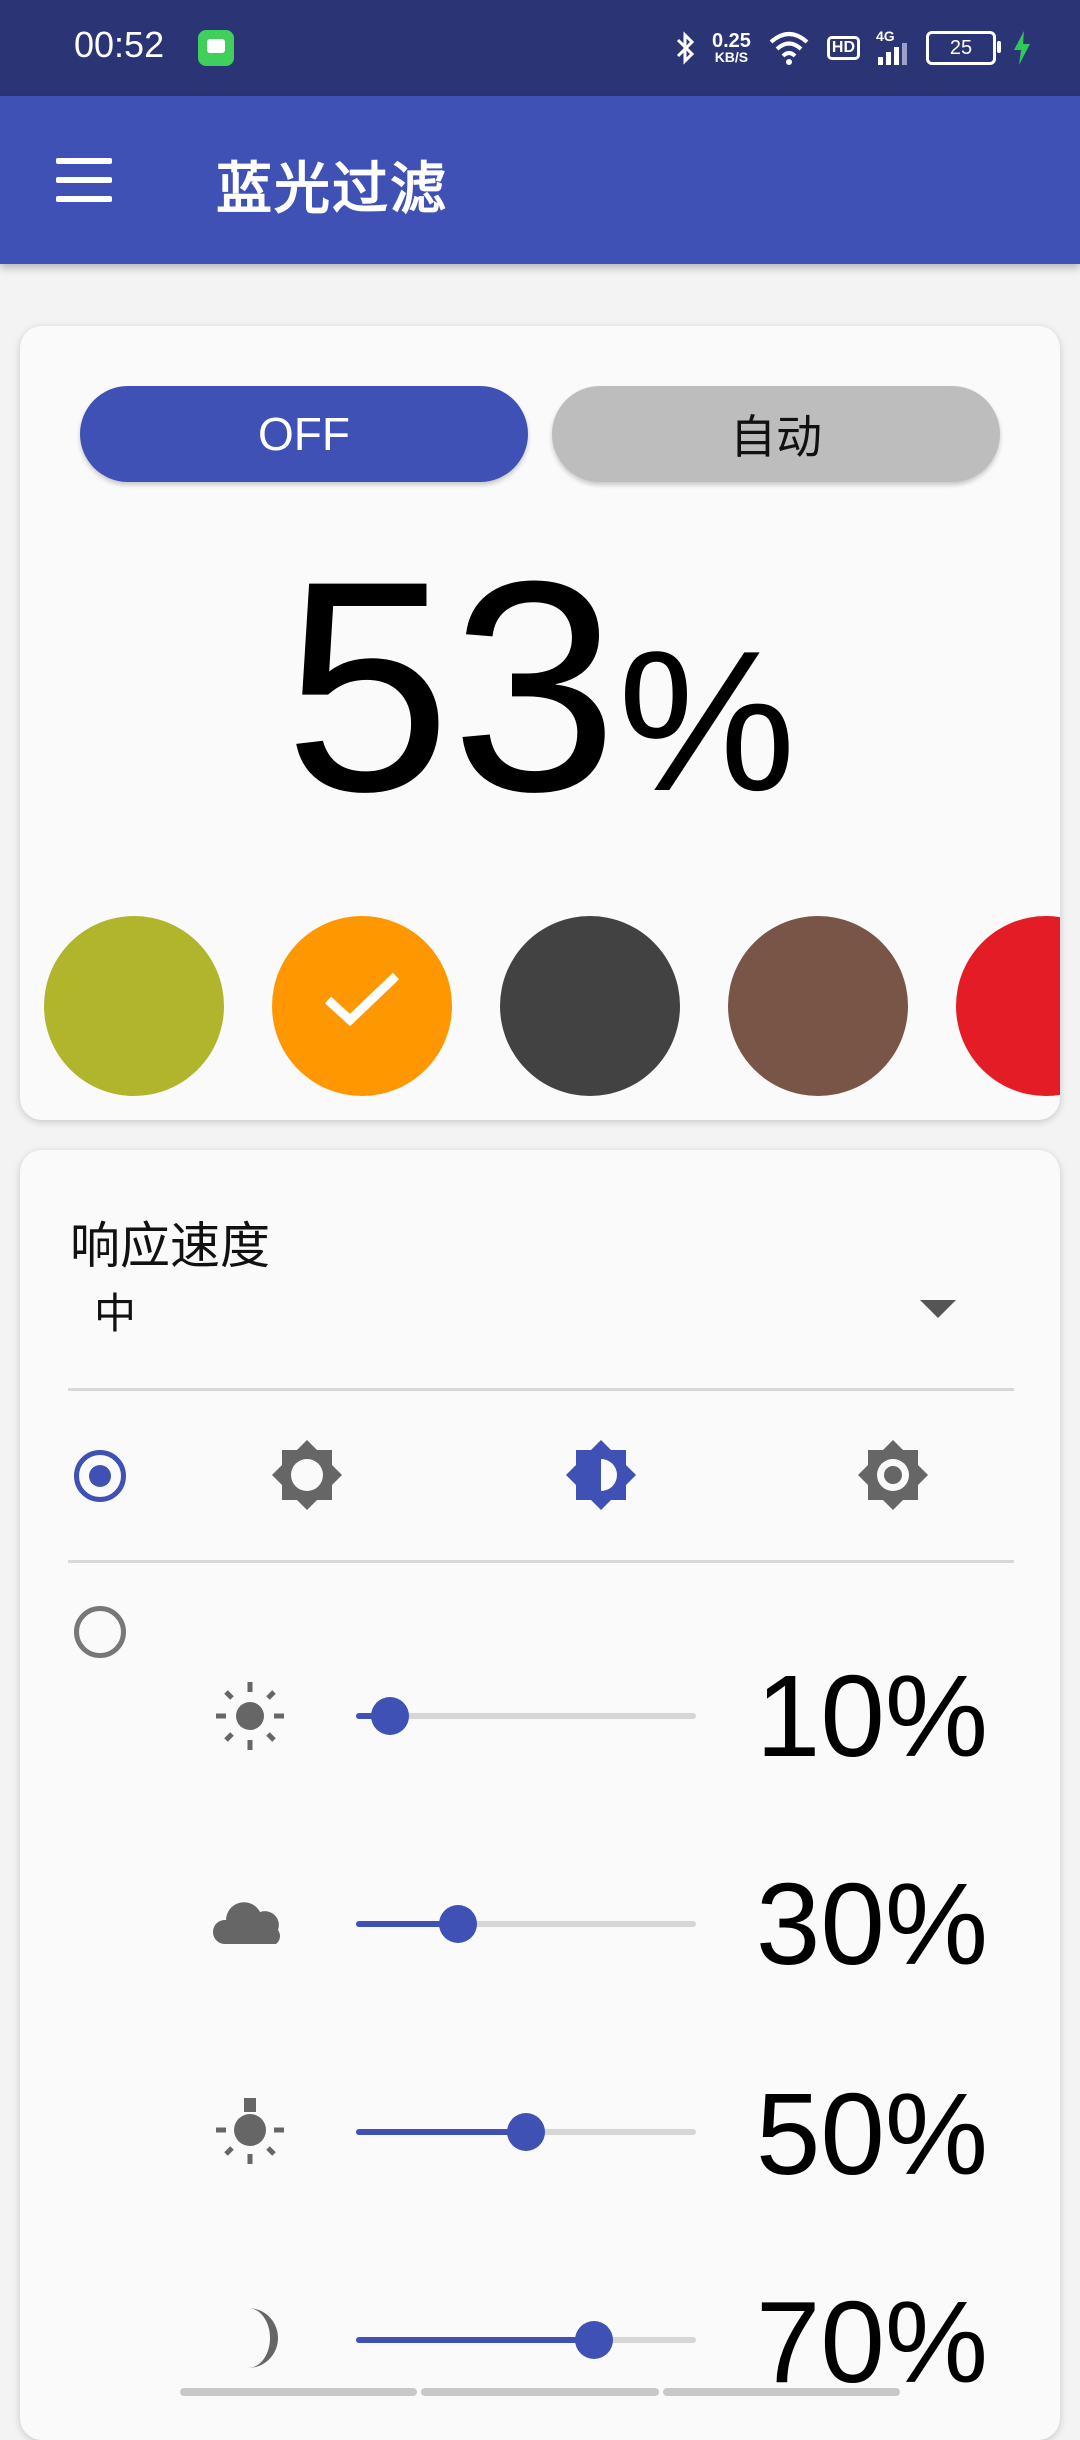 This screenshot has width=1080, height=2440. Describe the element at coordinates (871, 2134) in the screenshot. I see `lamp-value: 50%` at that location.